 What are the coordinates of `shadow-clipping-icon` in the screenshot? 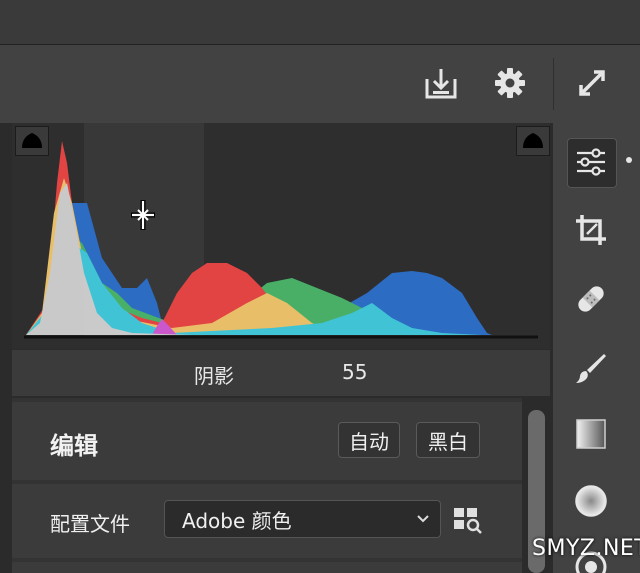 It's located at (32, 140).